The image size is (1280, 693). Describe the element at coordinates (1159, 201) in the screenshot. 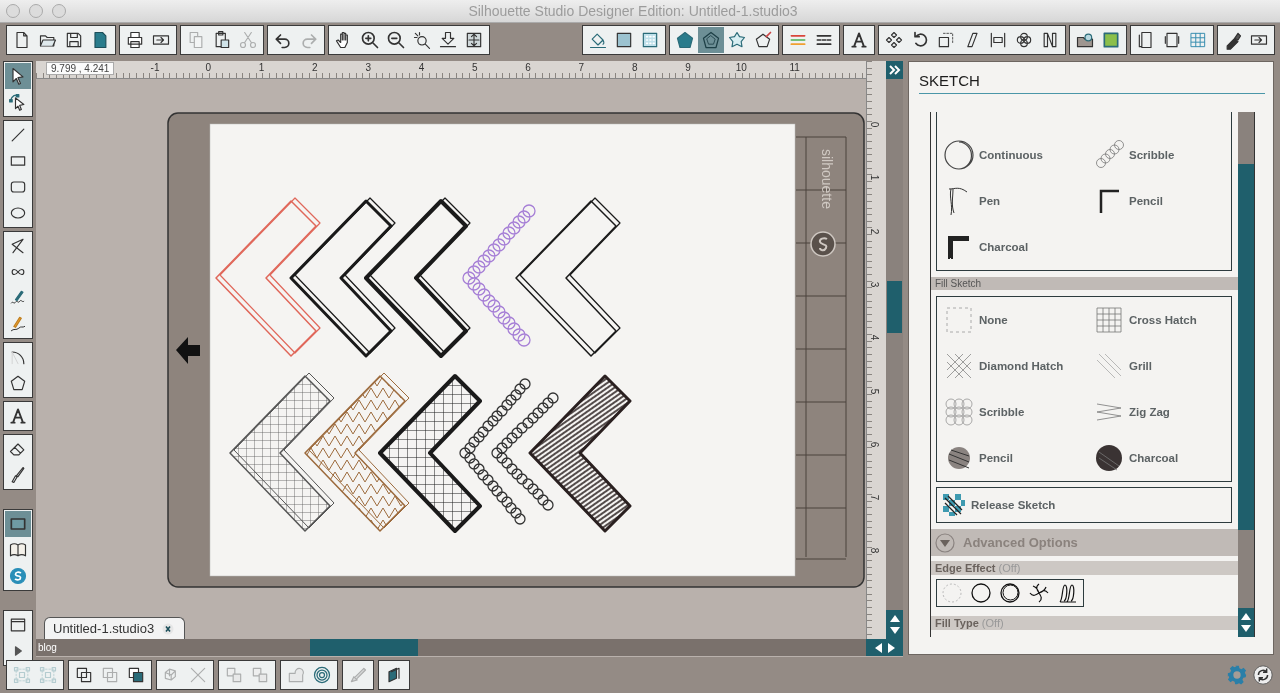

I see `sketch-option: Pencil` at that location.